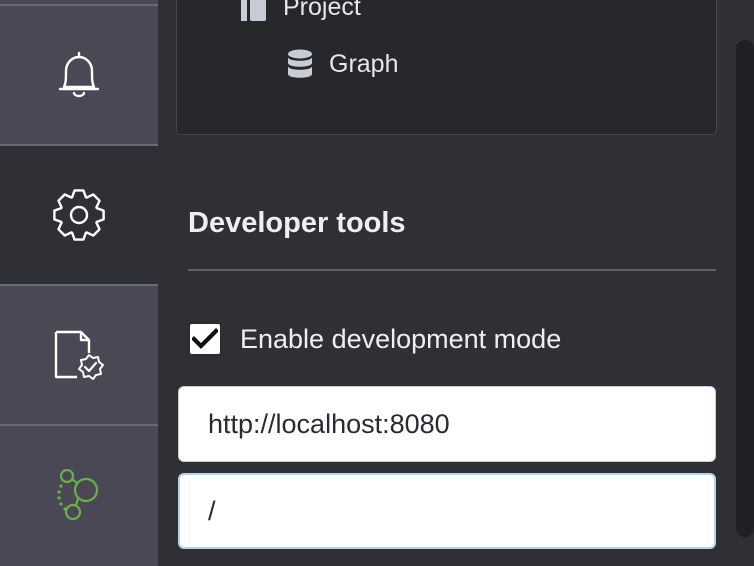 This screenshot has height=566, width=754. I want to click on sidebar-item-notifications, so click(79, 75).